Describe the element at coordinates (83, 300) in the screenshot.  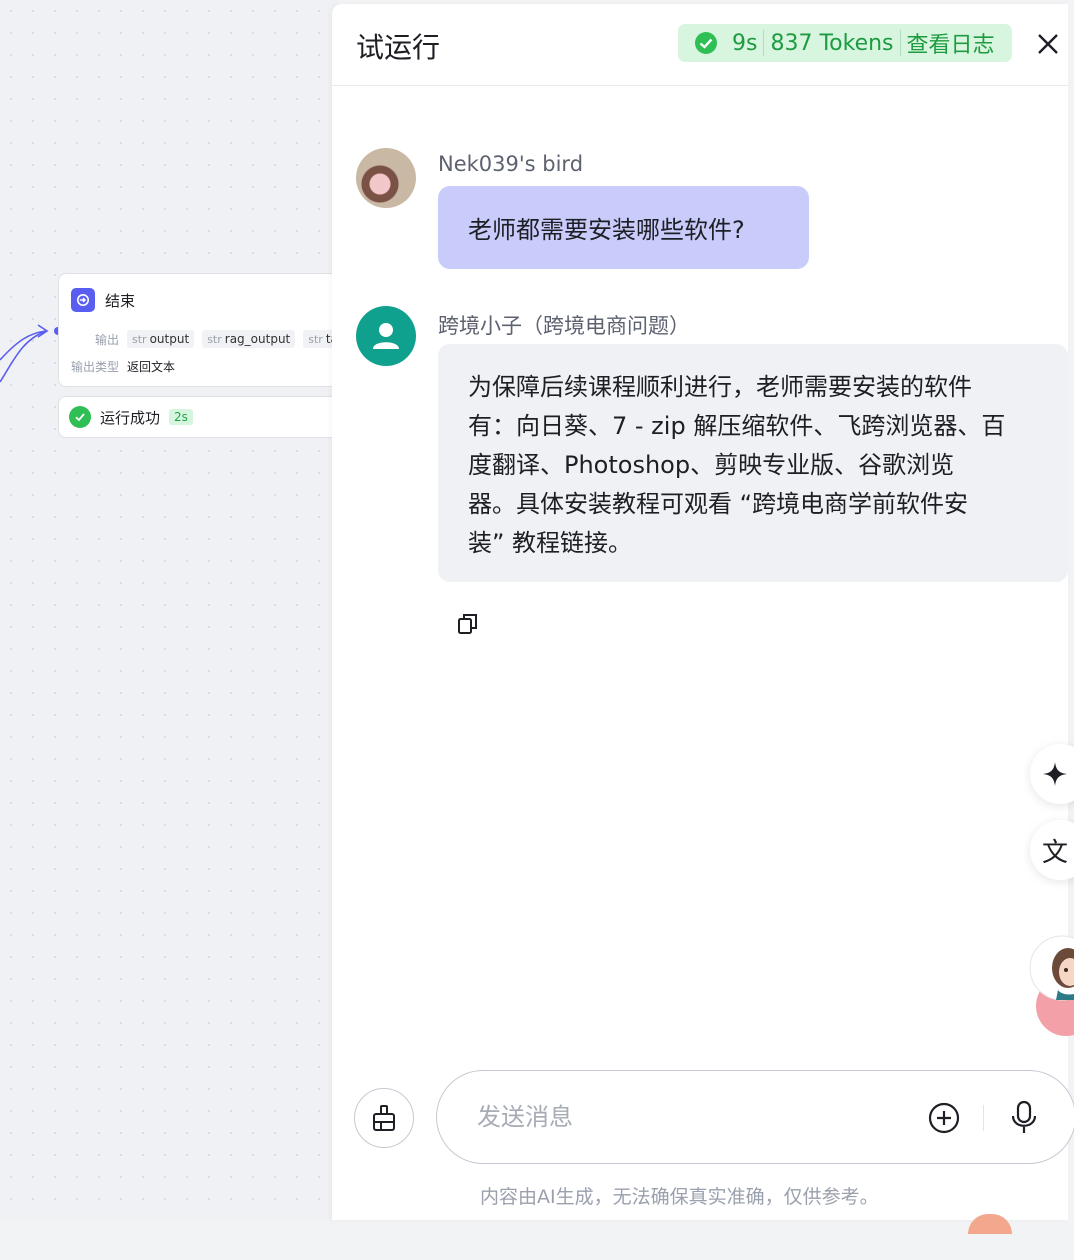
I see `end-node-icon` at that location.